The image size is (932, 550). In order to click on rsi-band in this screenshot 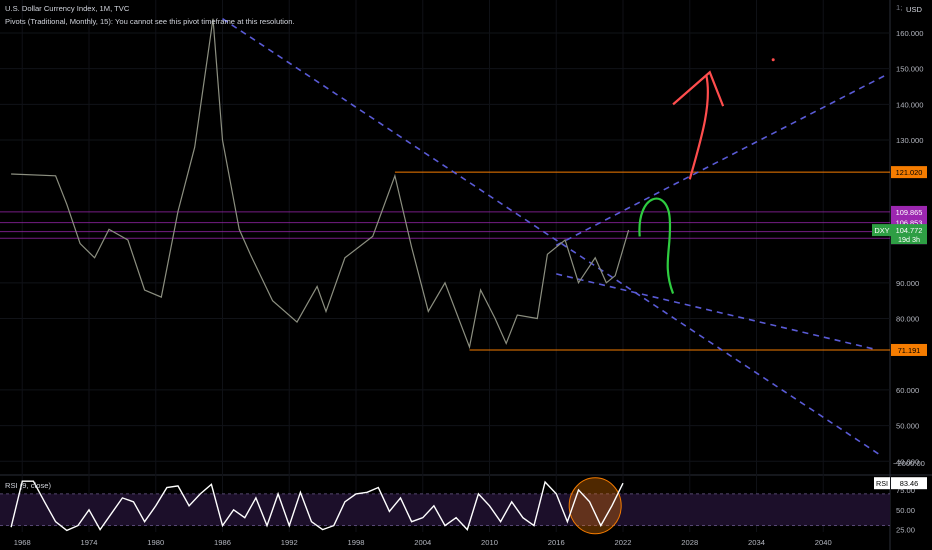, I will do `click(445, 509)`.